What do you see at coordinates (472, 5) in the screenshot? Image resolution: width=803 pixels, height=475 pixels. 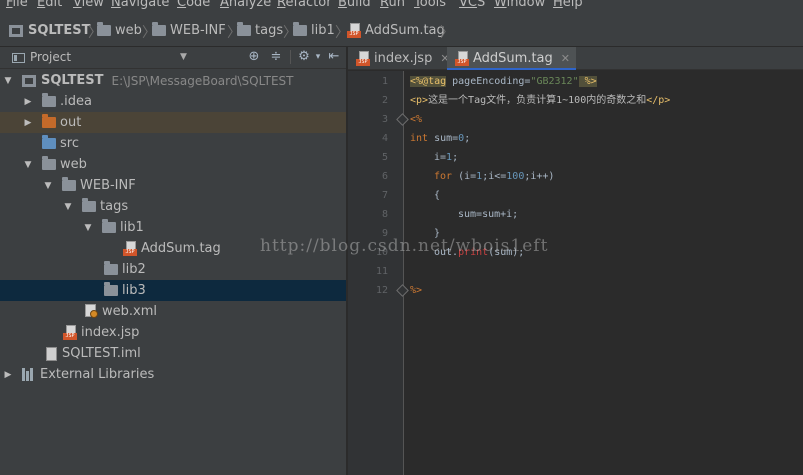 I see `menu-vcs: VCS` at bounding box center [472, 5].